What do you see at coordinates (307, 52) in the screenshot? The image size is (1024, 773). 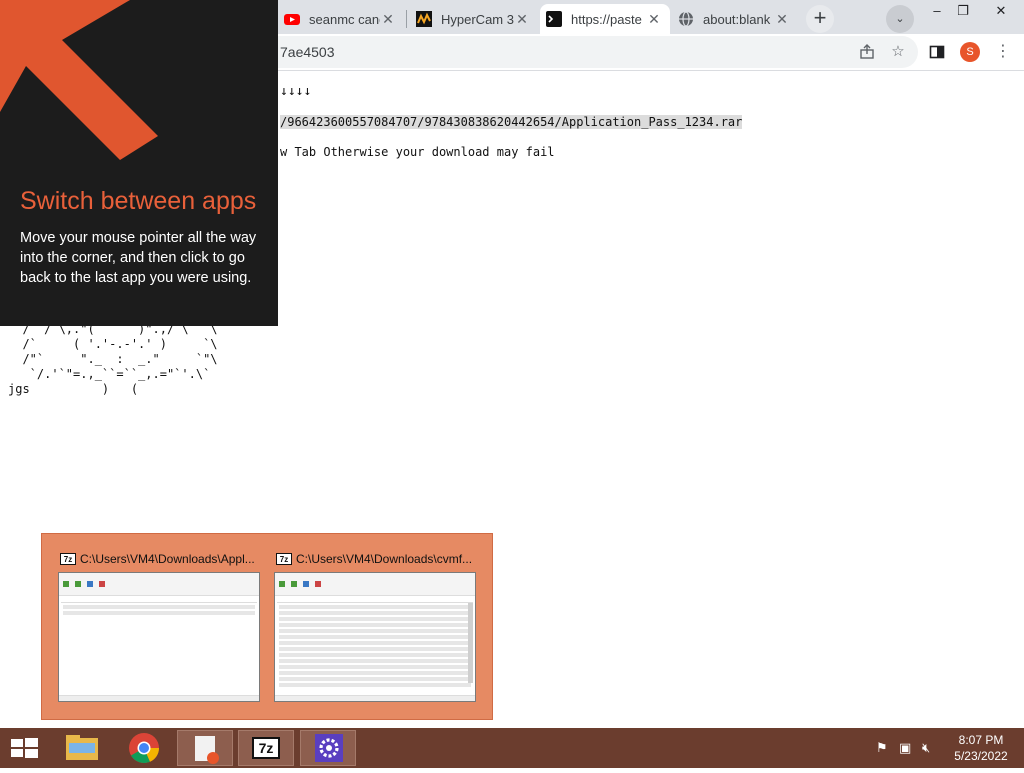 I see `address-text: 7ae4503` at bounding box center [307, 52].